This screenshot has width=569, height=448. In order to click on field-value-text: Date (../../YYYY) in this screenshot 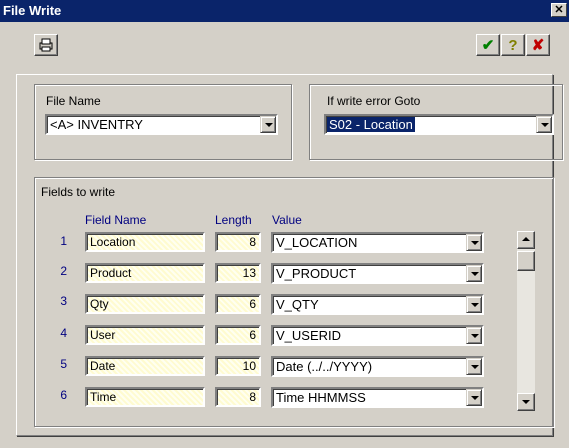, I will do `click(324, 366)`.